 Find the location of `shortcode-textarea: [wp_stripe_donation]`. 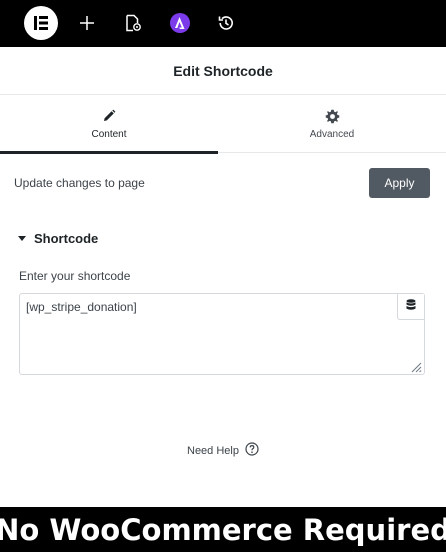

shortcode-textarea: [wp_stripe_donation] is located at coordinates (222, 334).